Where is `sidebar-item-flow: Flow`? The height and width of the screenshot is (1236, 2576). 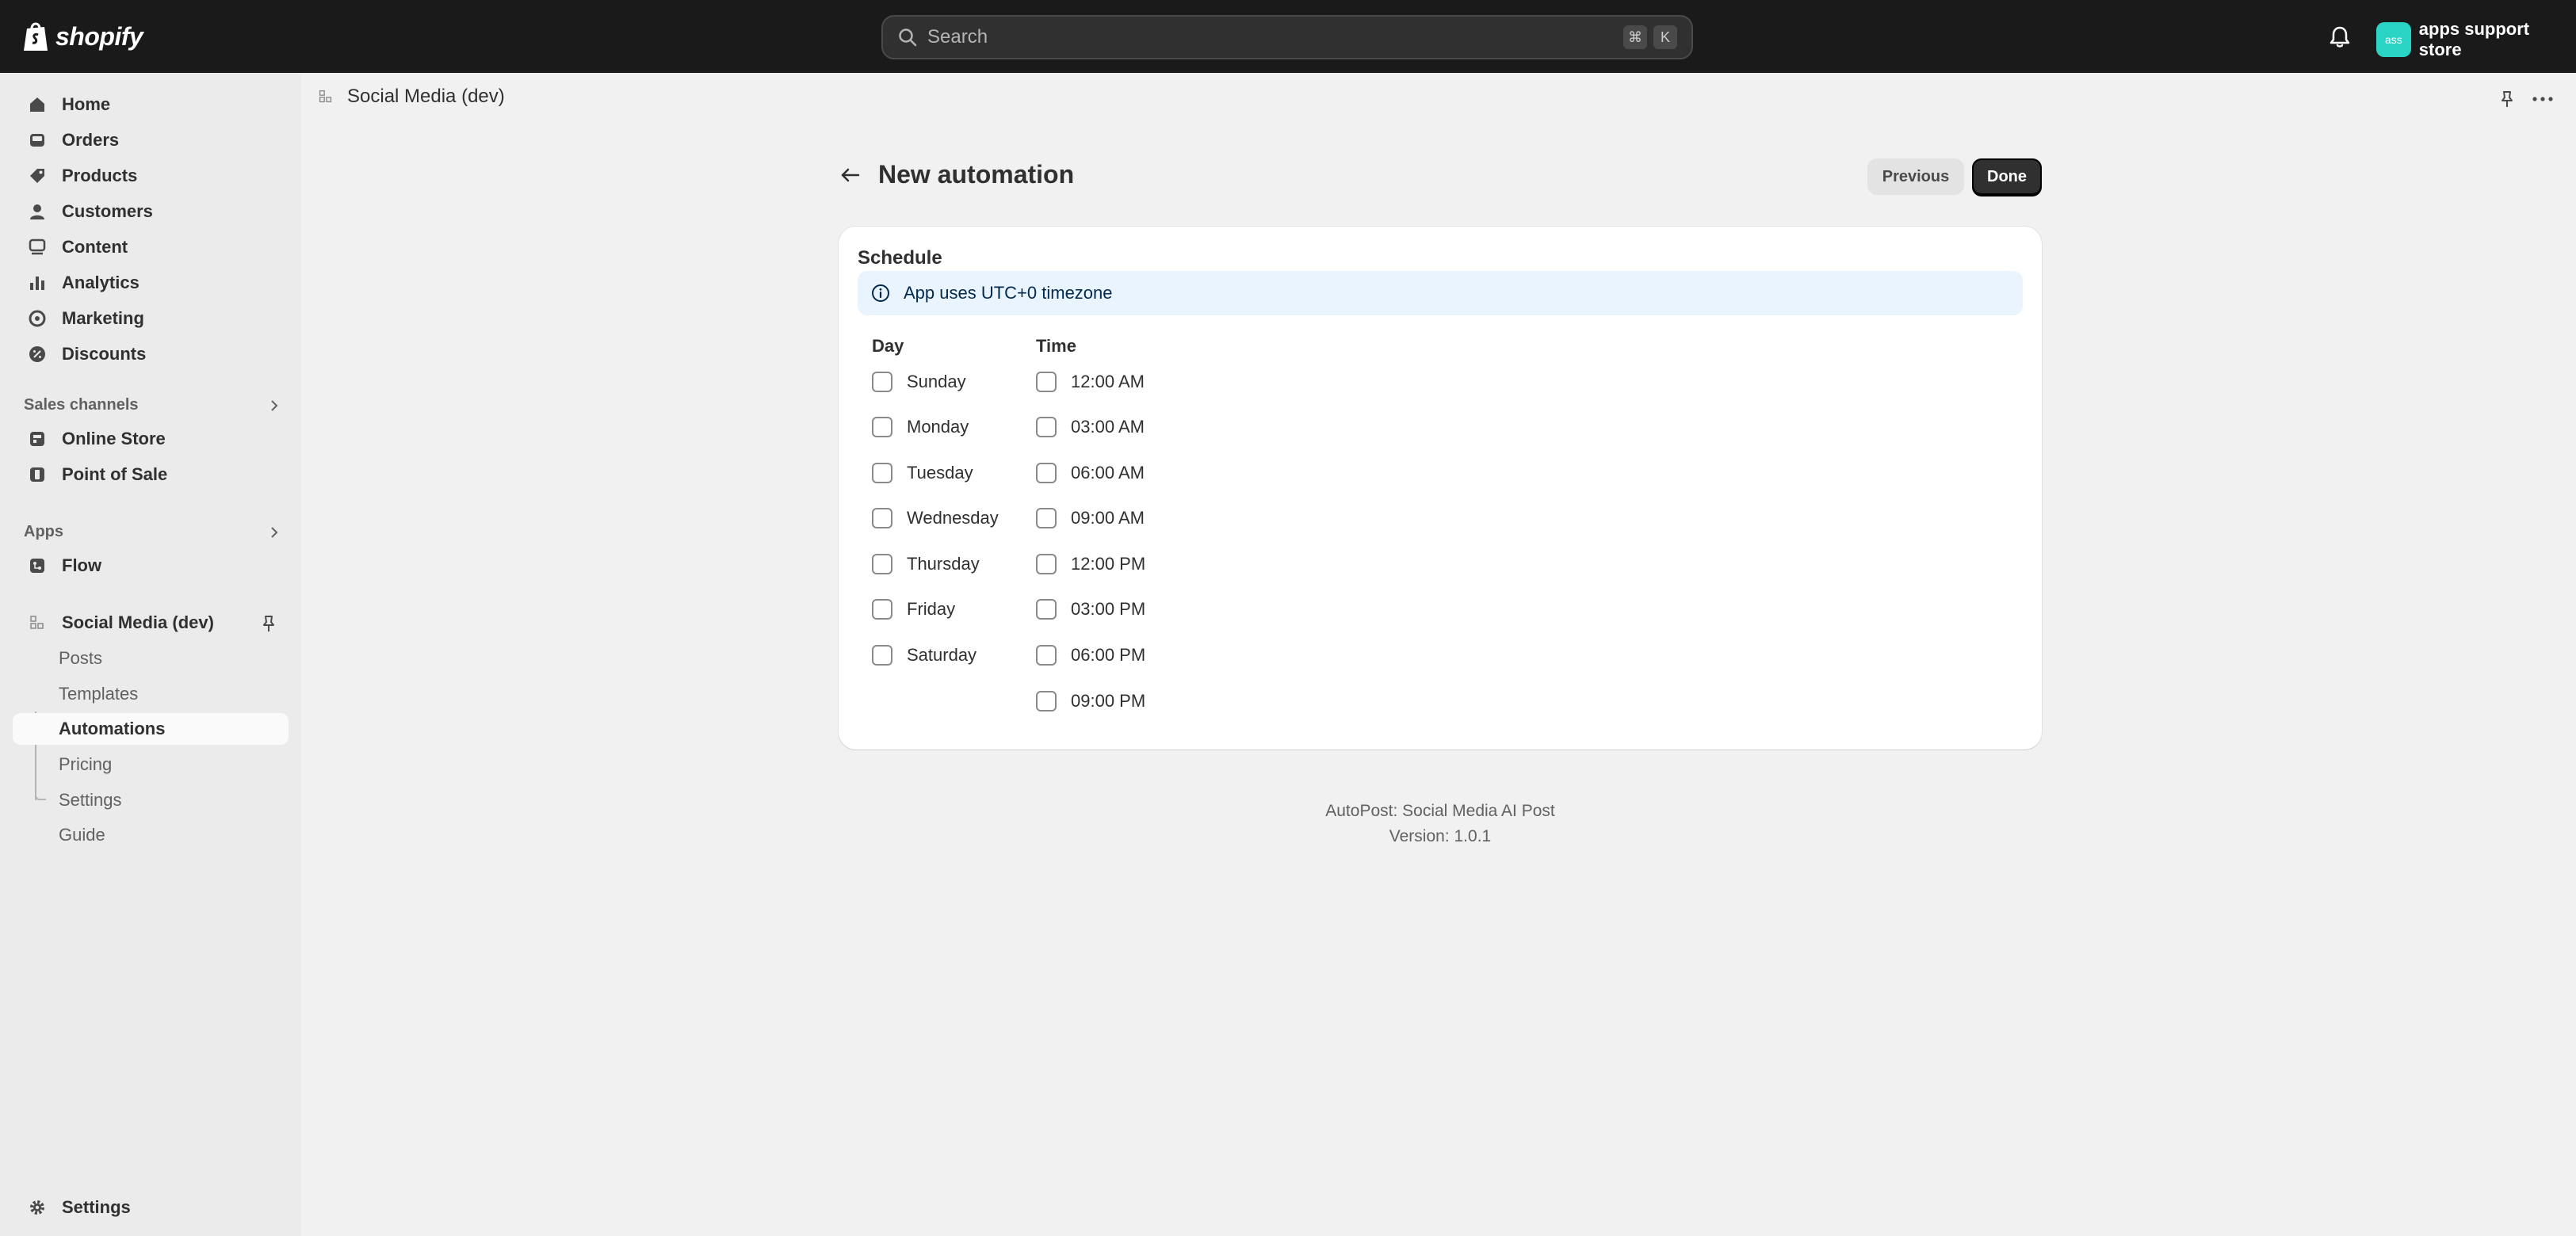 sidebar-item-flow: Flow is located at coordinates (151, 566).